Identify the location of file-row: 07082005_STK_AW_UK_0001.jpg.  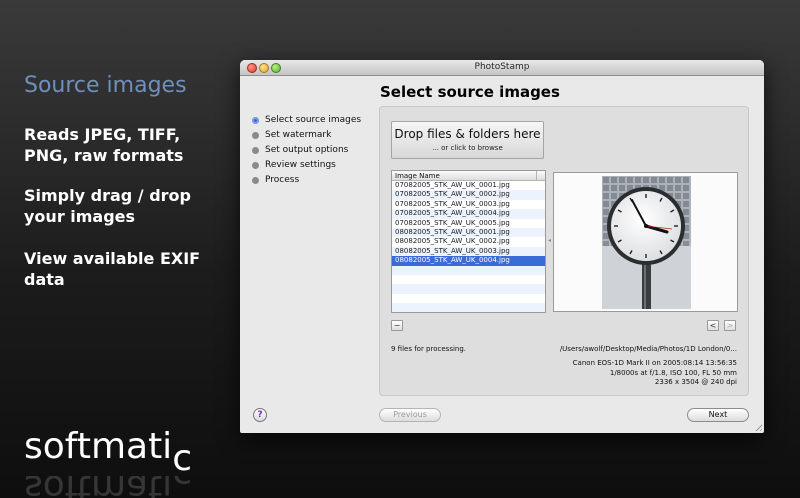
(468, 185).